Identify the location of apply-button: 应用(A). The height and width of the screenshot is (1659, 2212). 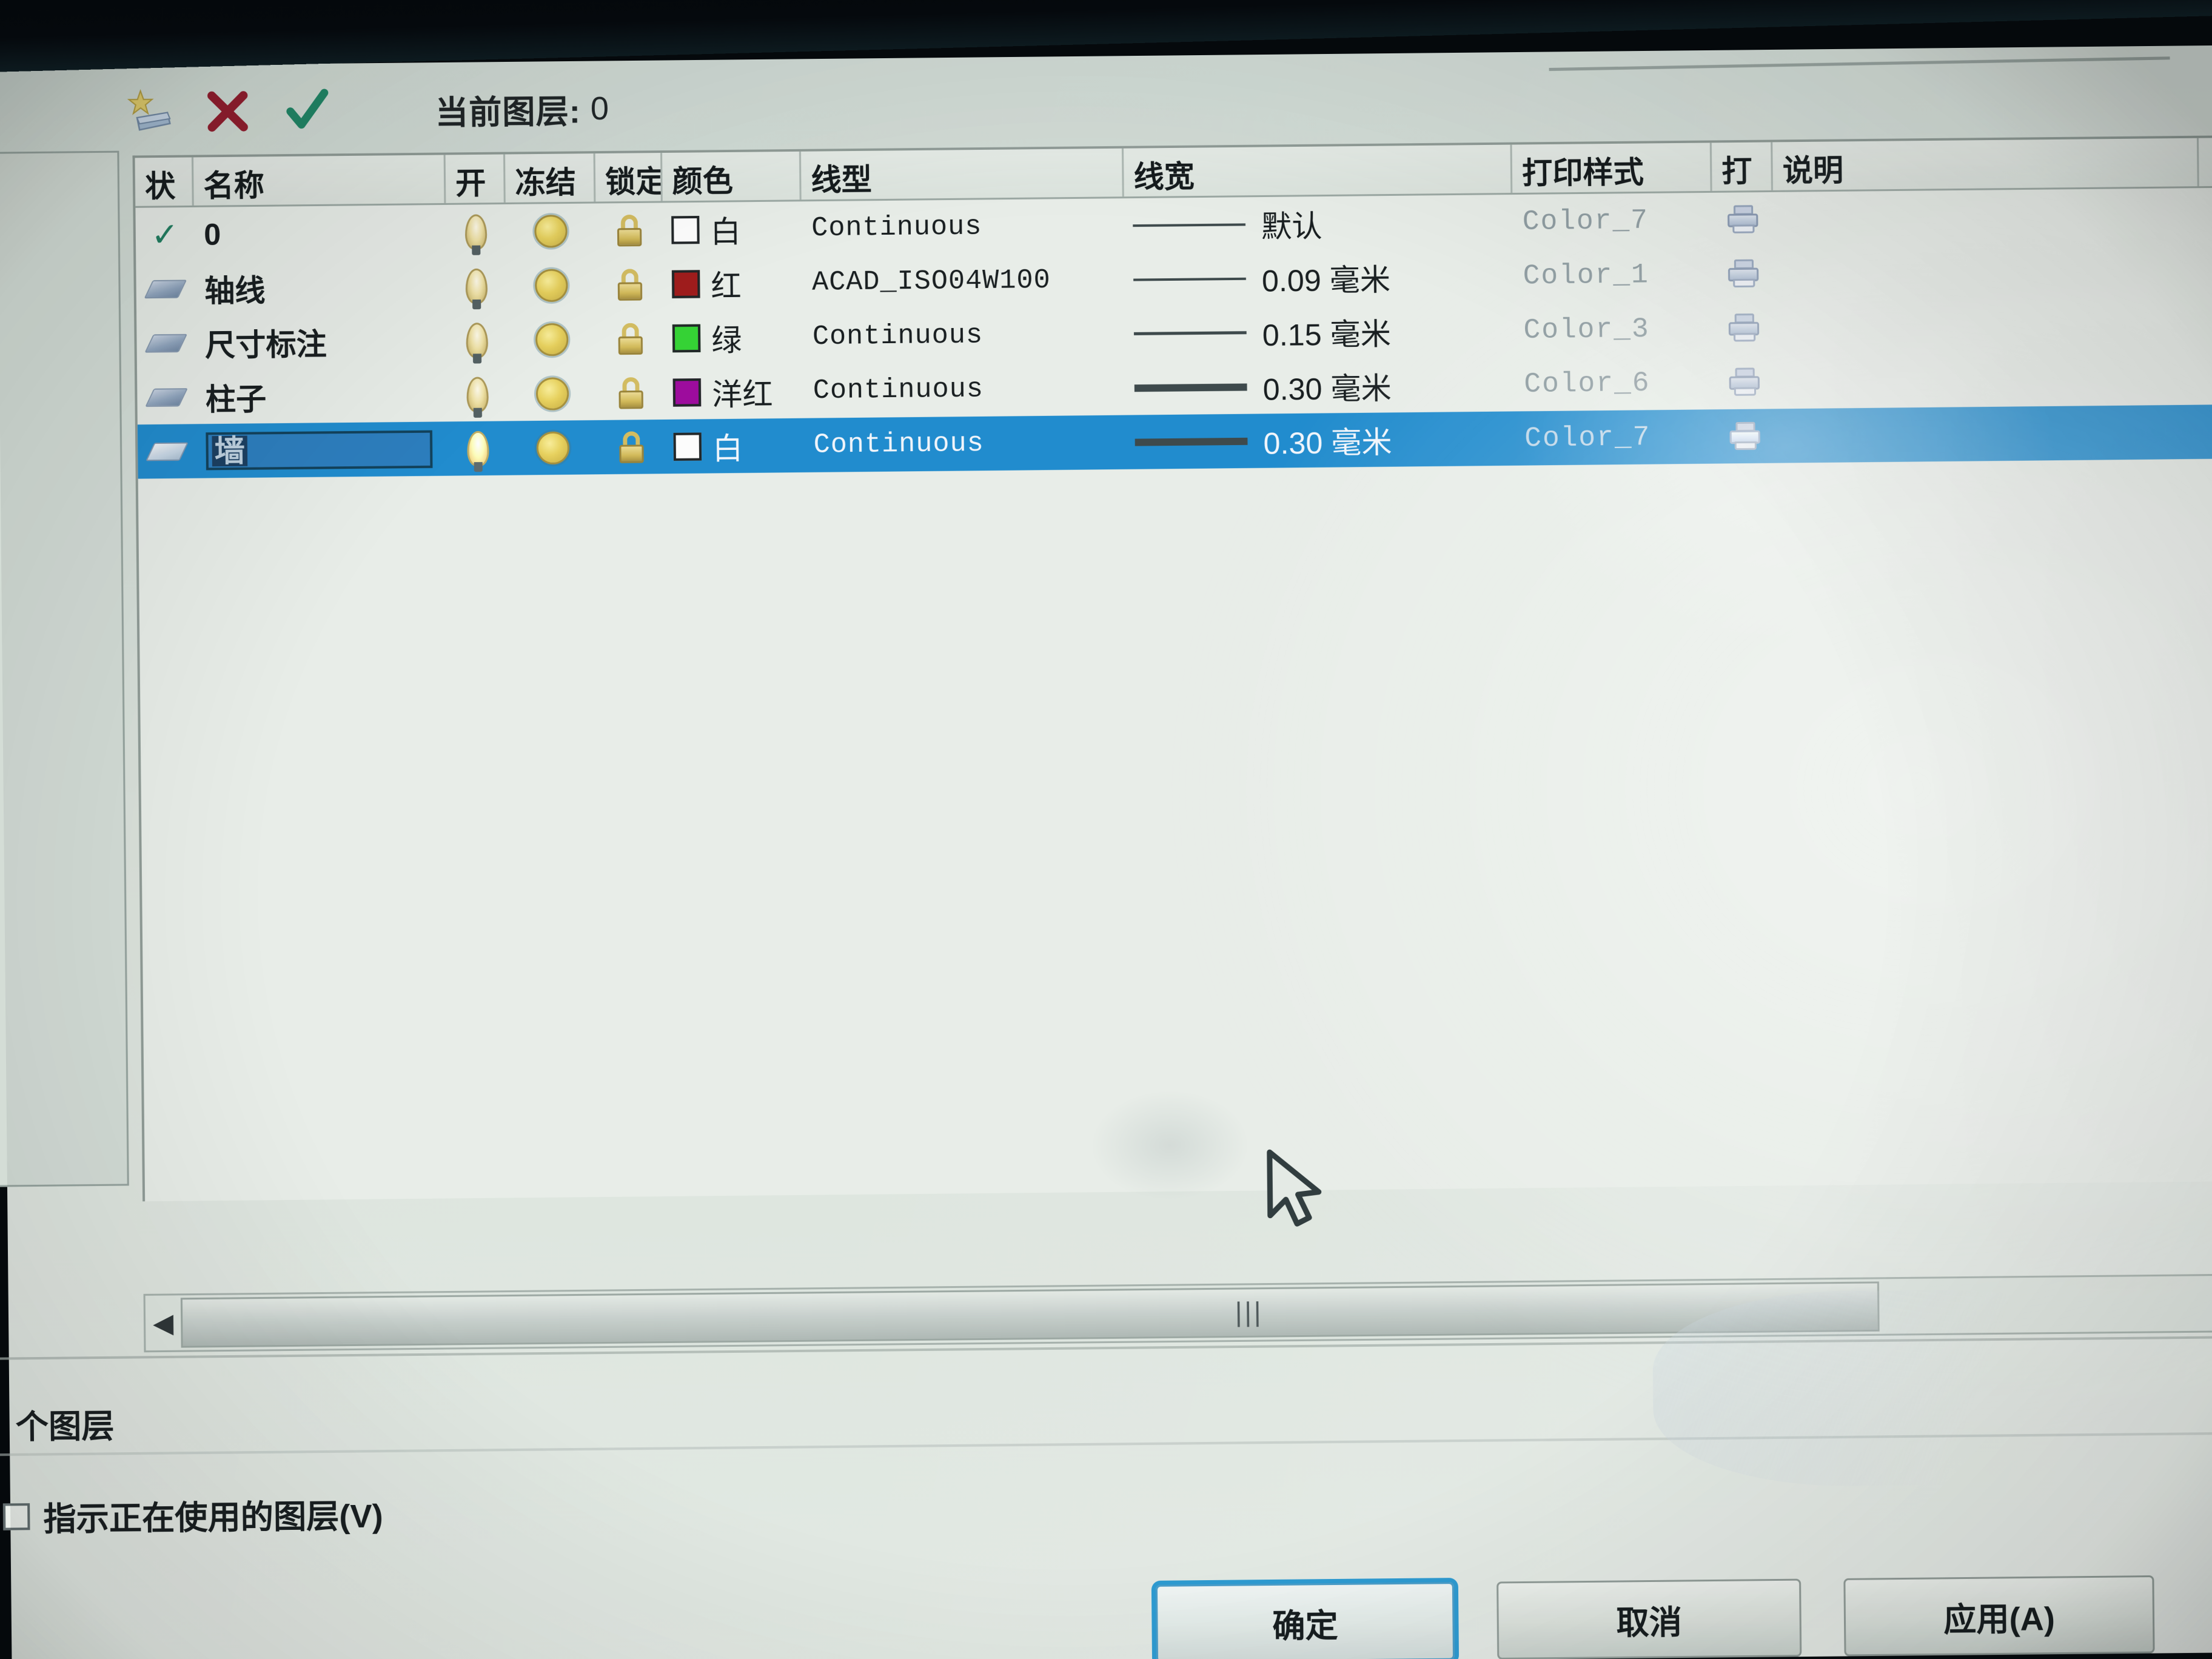
(1999, 1616).